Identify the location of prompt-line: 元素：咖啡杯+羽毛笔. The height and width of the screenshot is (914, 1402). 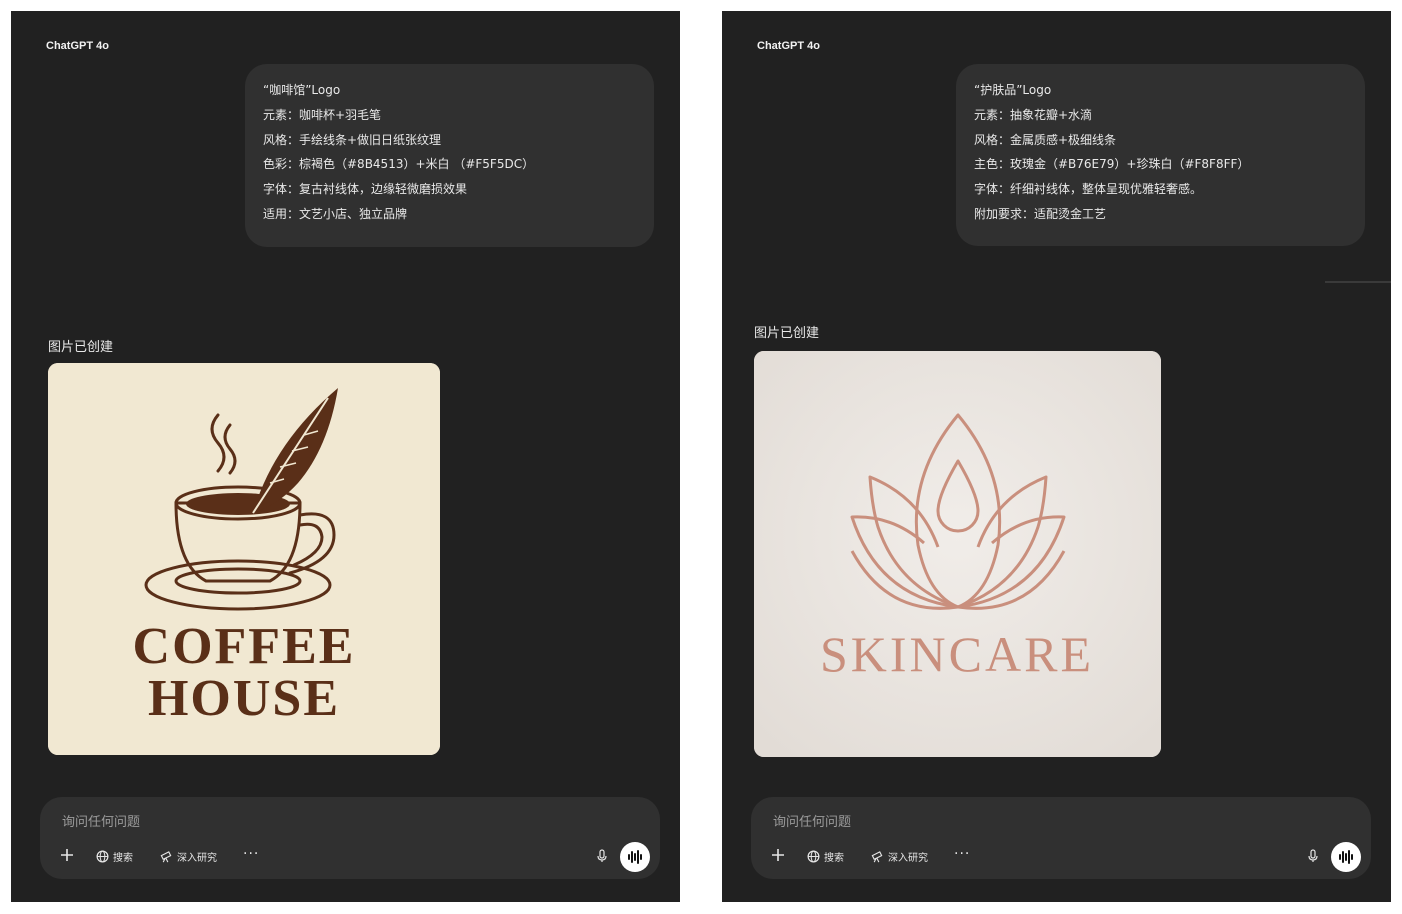
(322, 114).